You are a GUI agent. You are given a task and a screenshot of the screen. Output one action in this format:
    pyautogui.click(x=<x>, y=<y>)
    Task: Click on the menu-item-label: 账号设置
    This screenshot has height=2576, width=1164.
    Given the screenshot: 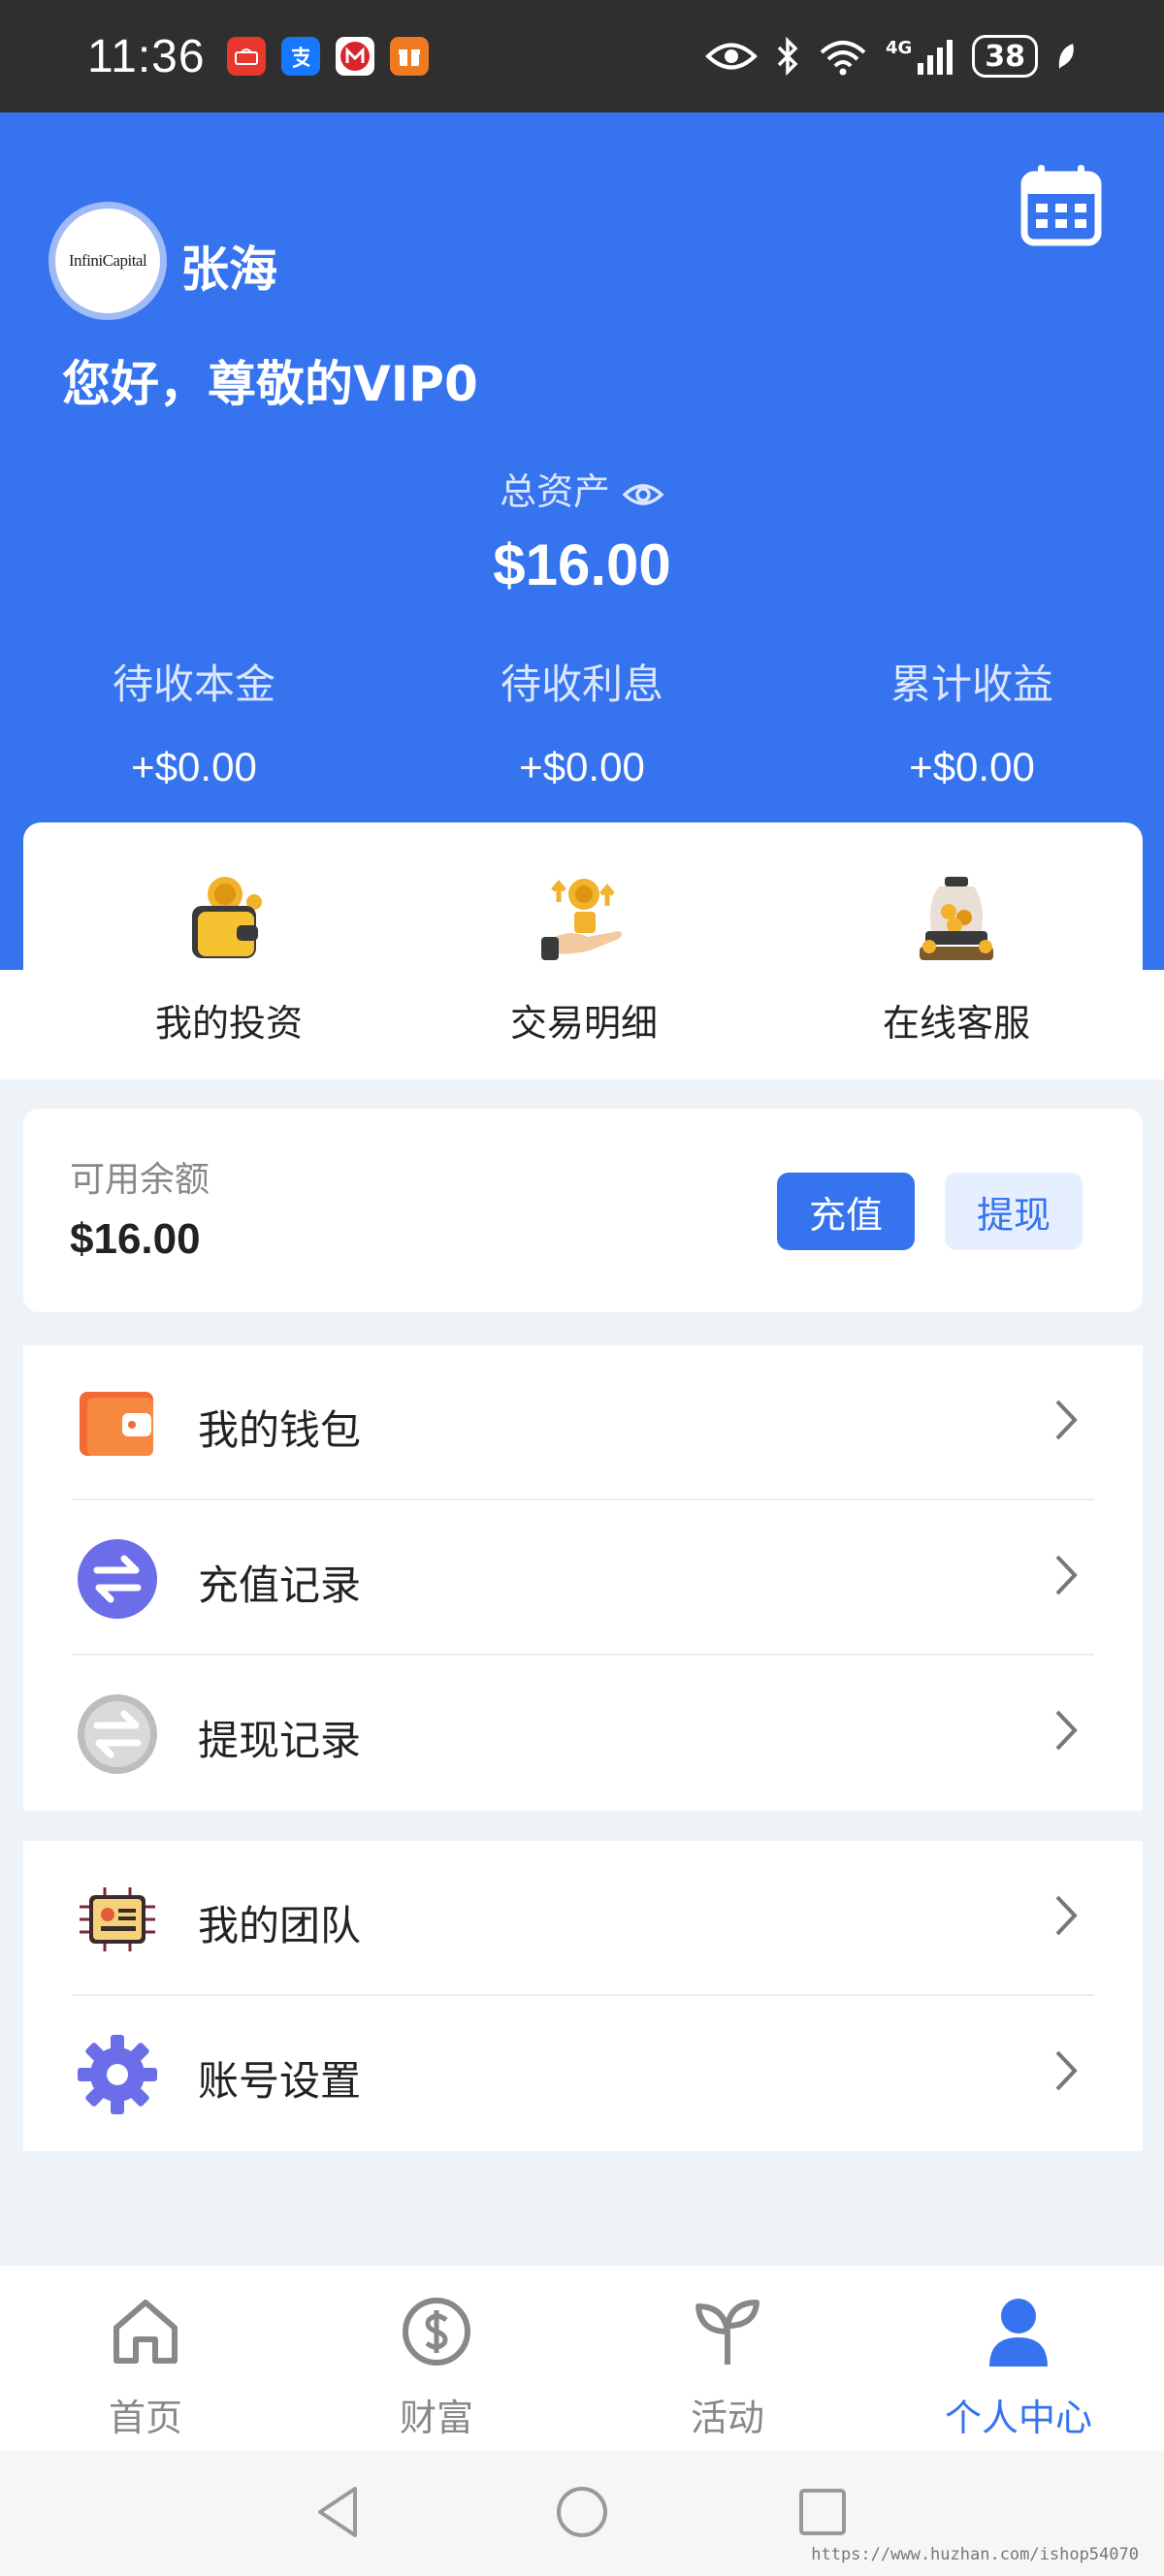 What is the action you would take?
    pyautogui.click(x=280, y=2081)
    